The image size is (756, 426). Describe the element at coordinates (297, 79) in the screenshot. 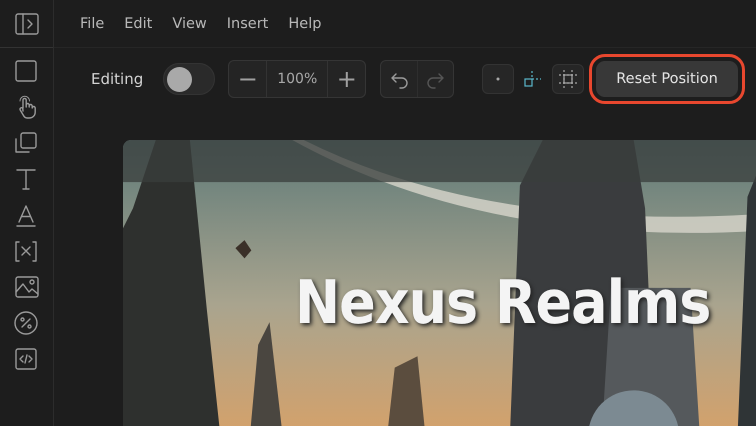

I see `zoom-value: 100%` at that location.